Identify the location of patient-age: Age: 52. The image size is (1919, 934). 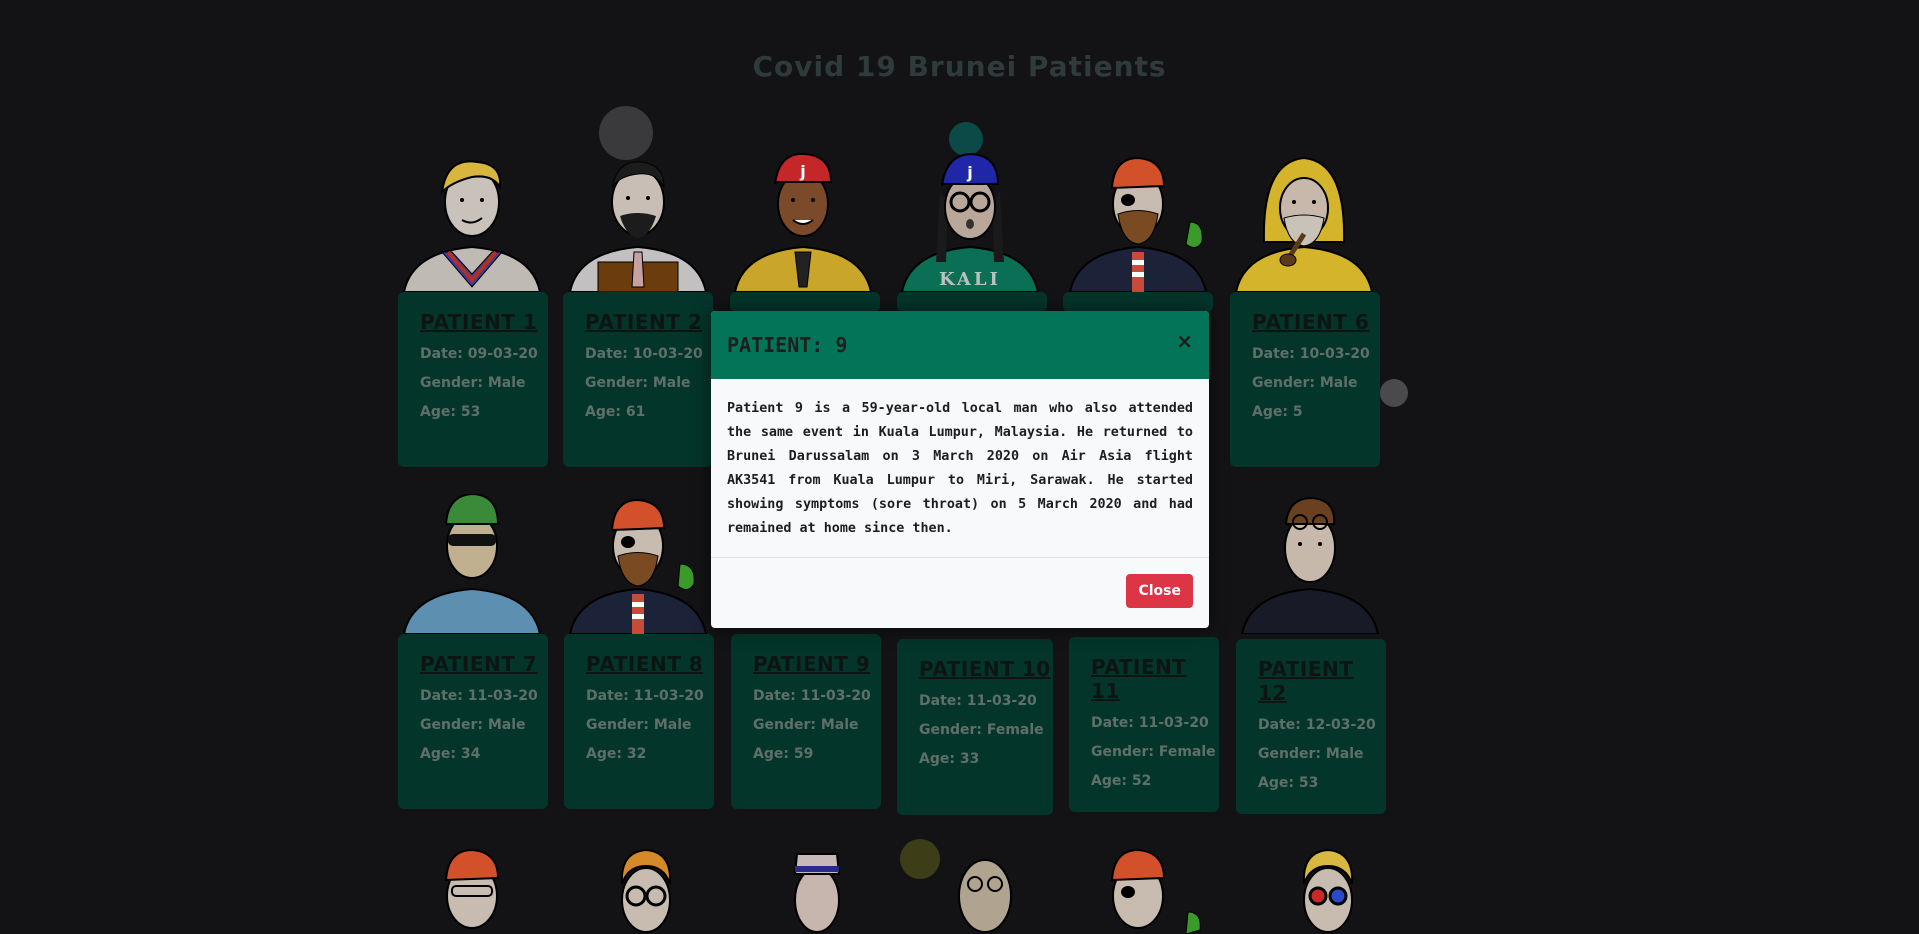
(1121, 781).